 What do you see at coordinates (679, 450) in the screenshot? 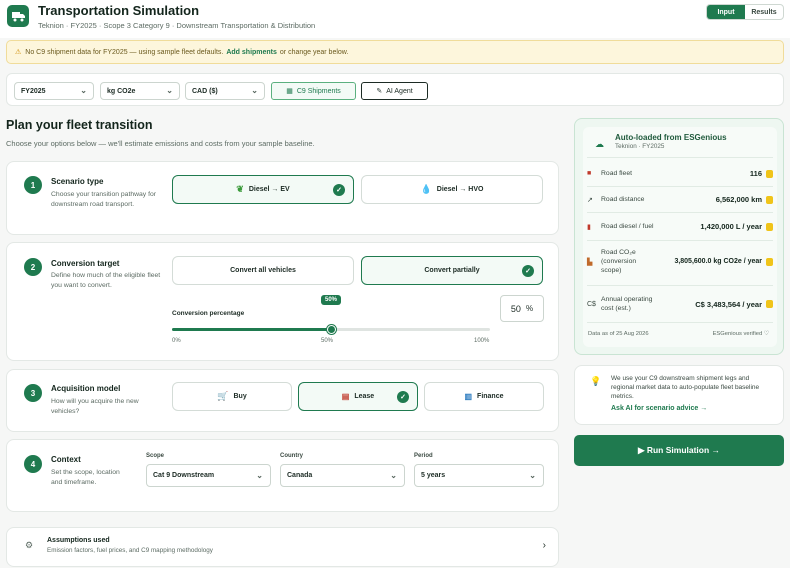
I see `run-simulation-button: ▶ Run Simulation →` at bounding box center [679, 450].